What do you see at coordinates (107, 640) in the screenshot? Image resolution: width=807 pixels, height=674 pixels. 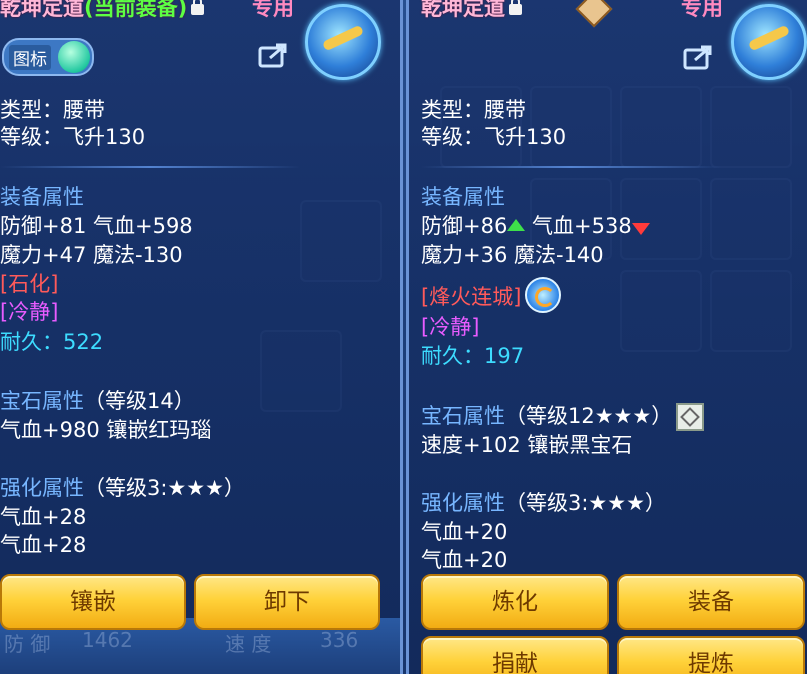 I see `defense-value: 1462` at bounding box center [107, 640].